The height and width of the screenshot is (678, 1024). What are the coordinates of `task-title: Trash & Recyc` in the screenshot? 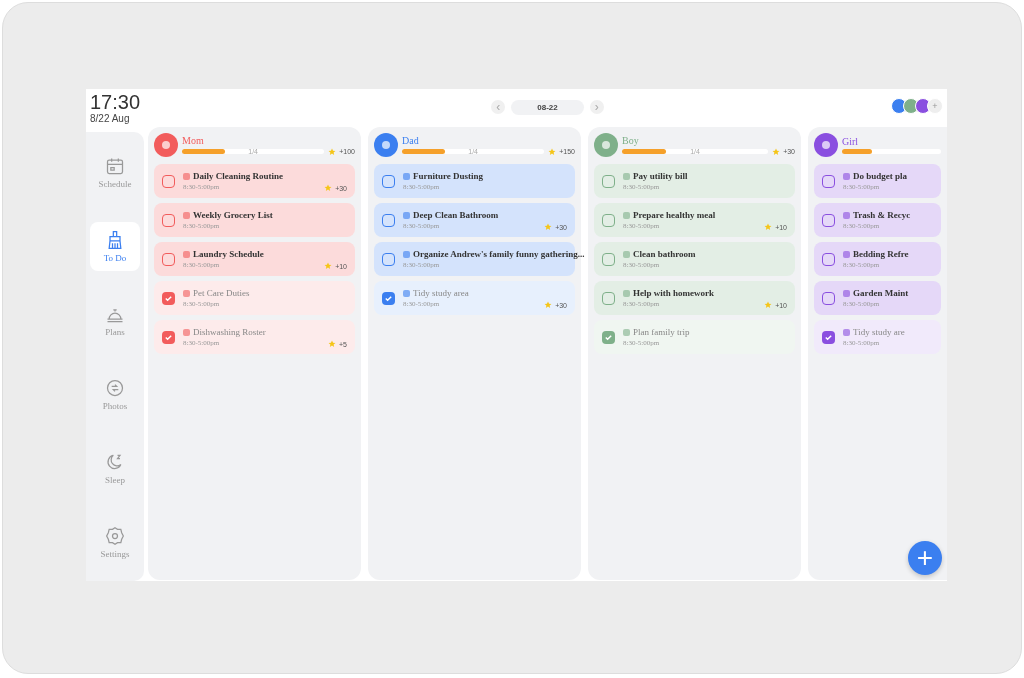 It's located at (882, 215).